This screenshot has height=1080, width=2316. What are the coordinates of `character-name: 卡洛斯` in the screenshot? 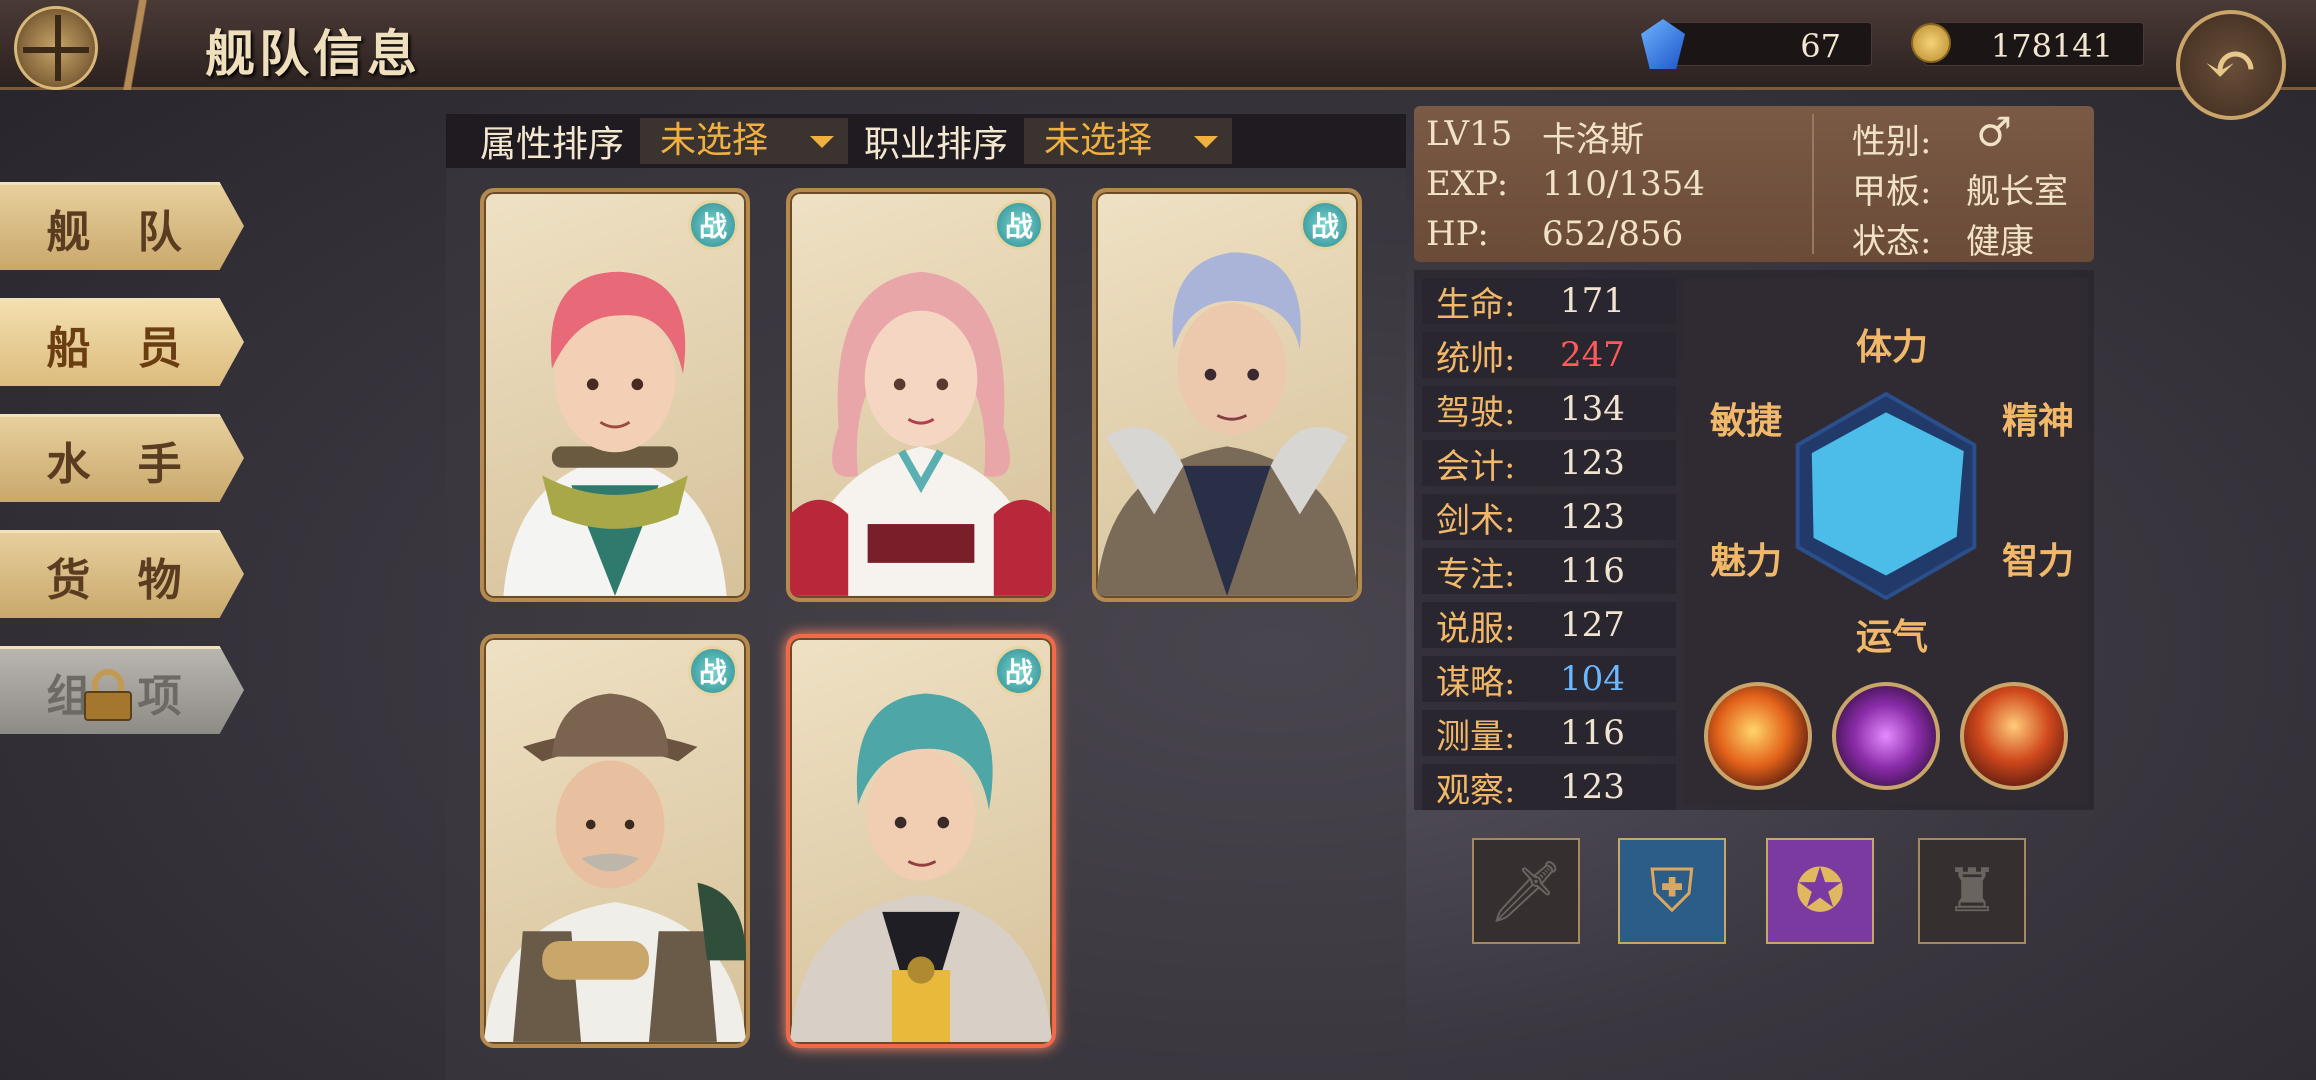 It's located at (1593, 140).